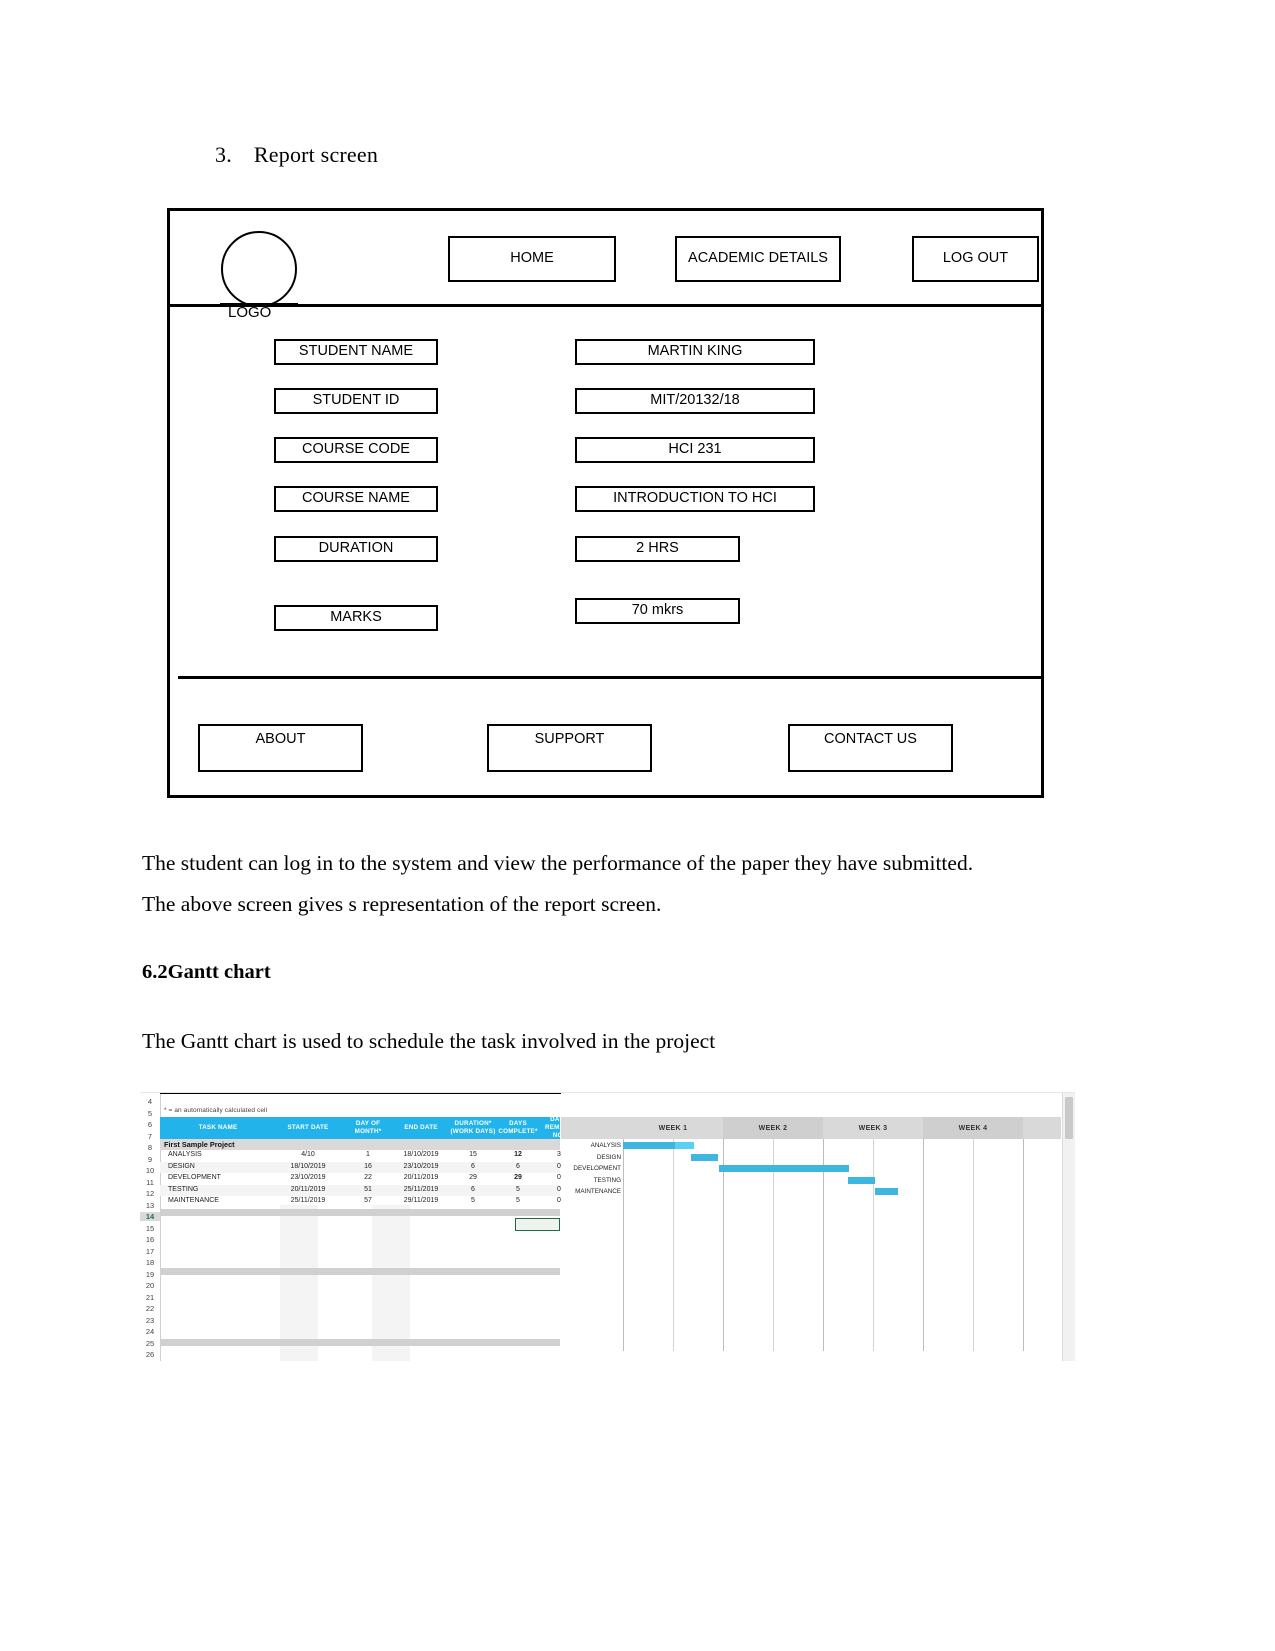 This screenshot has width=1275, height=1651. I want to click on field-value-student-id: MIT/20132/18, so click(695, 401).